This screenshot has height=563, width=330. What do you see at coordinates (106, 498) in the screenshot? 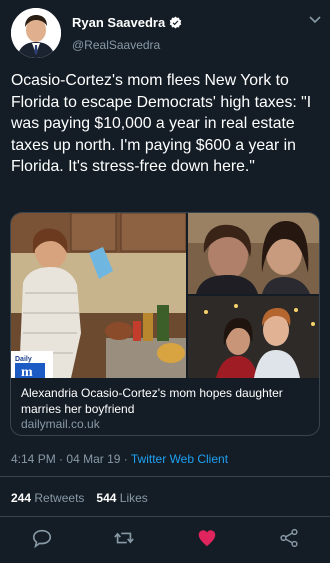
I see `likes-count: 544` at bounding box center [106, 498].